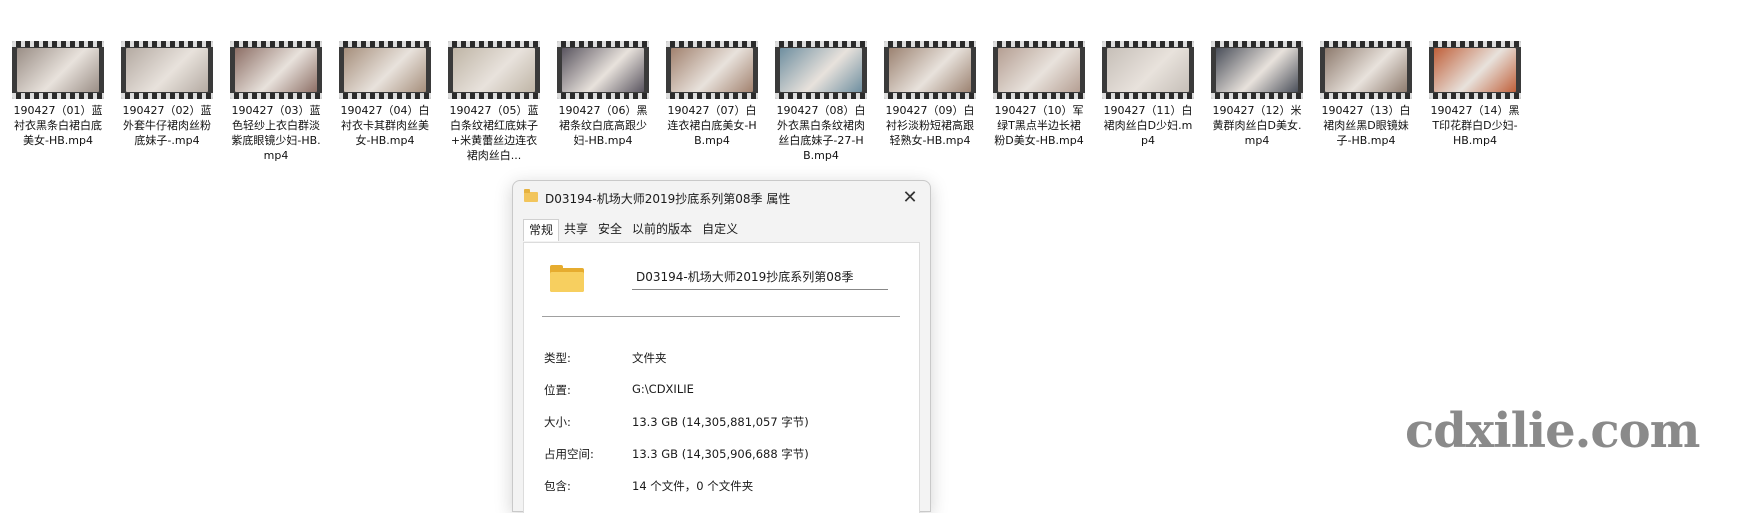 The image size is (1745, 513). Describe the element at coordinates (1475, 125) in the screenshot. I see `file-name: 190427（14）黑T印花群白D少妇-HB.mp4` at that location.